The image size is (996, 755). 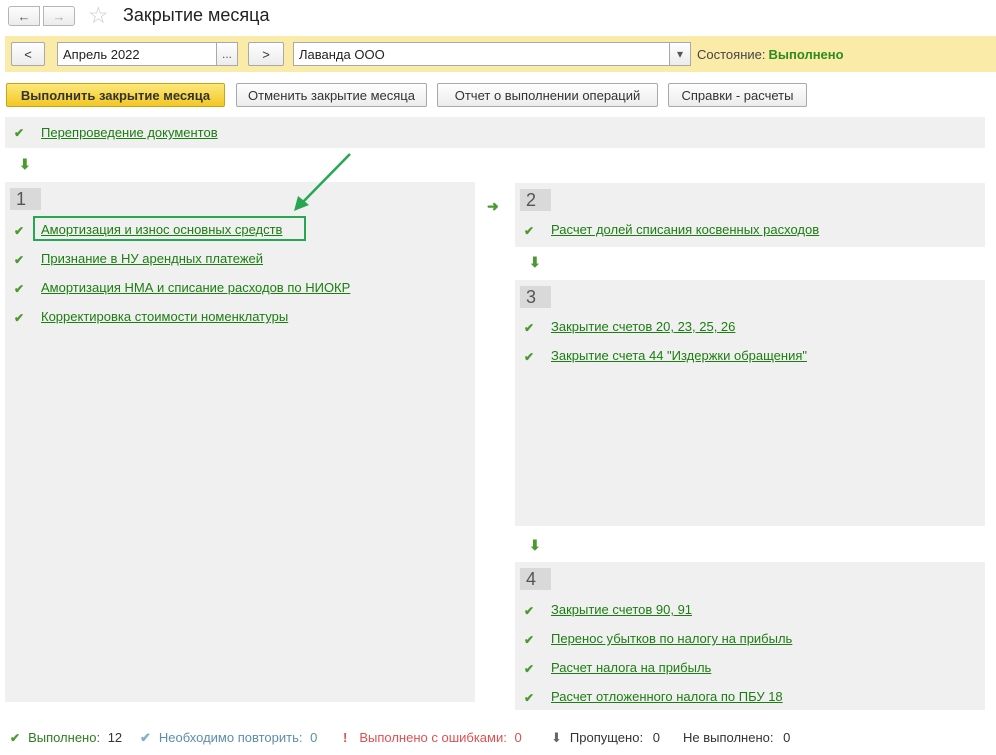 I want to click on arrow-right-icon: →, so click(x=59, y=16).